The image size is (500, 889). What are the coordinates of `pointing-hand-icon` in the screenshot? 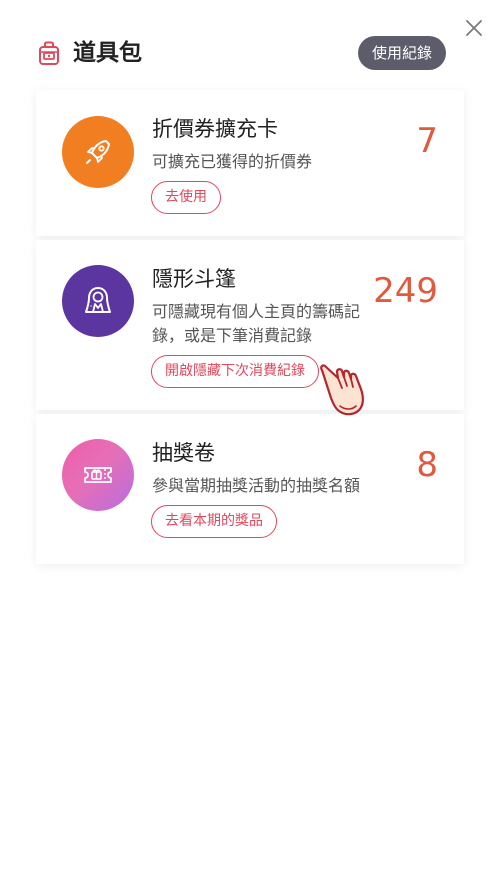 It's located at (345, 390).